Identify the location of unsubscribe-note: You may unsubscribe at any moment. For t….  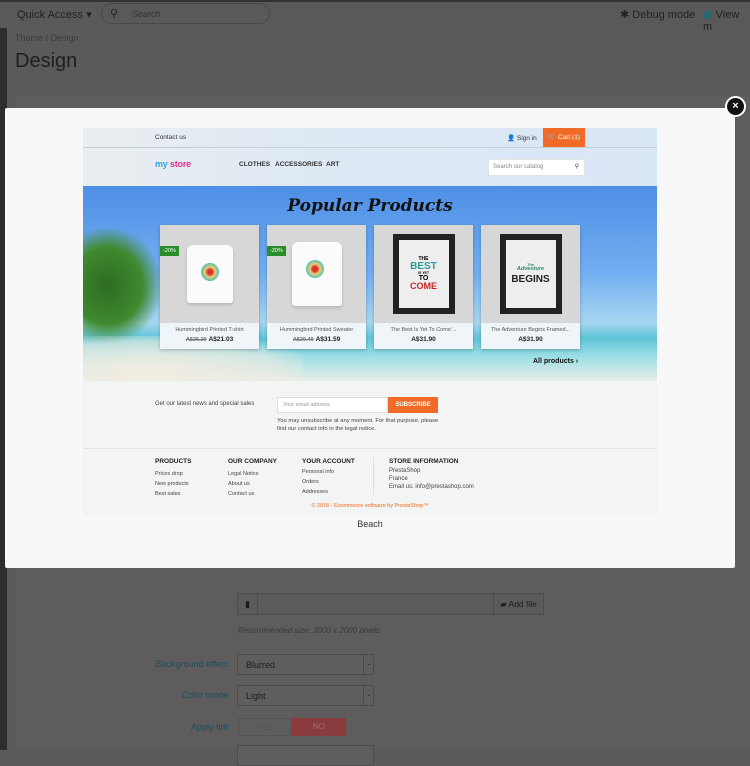
(358, 425).